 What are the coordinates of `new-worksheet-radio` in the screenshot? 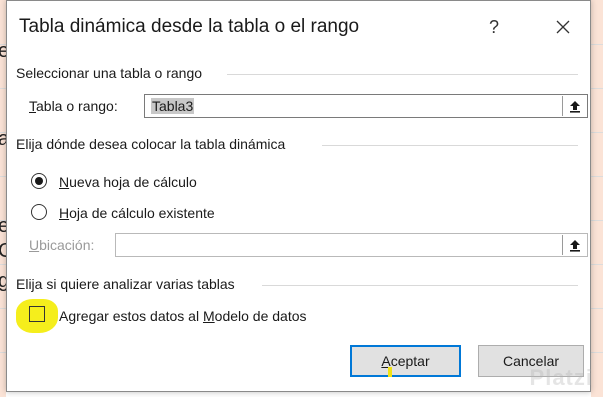 It's located at (39, 181).